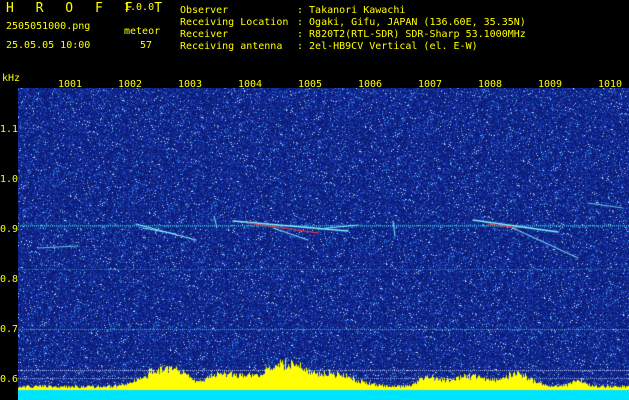 This screenshot has height=400, width=629. I want to click on location-label: Receiving Location, so click(234, 22).